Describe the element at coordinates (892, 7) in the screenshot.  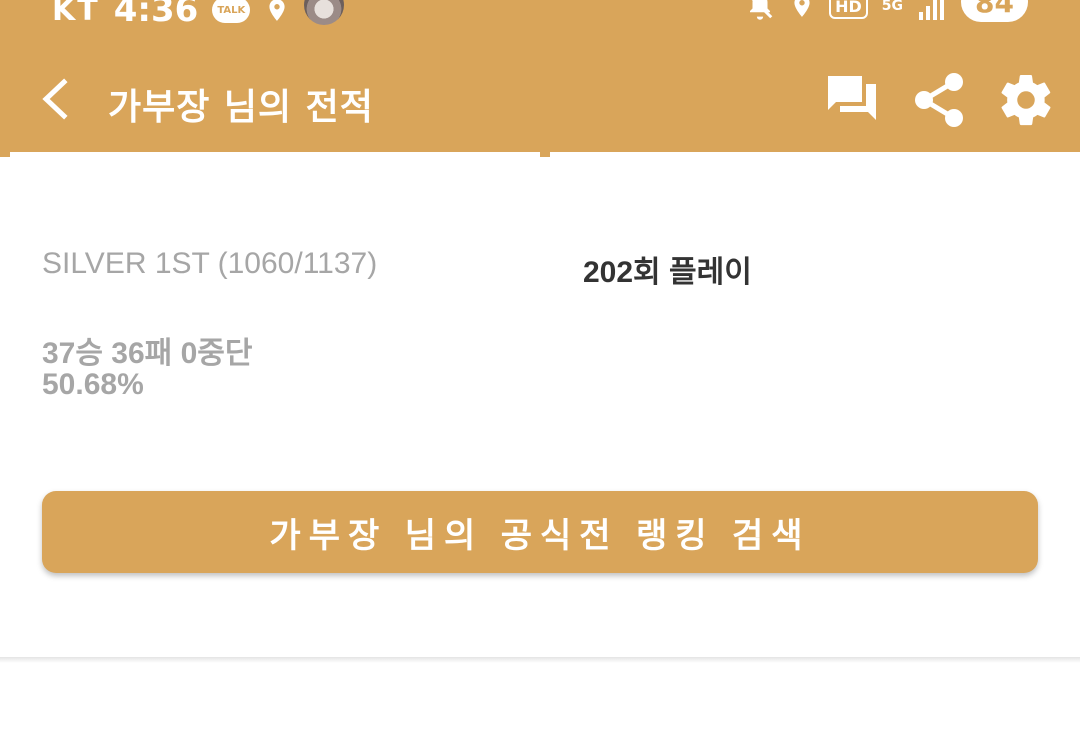
I see `network-5g-icon: 5G` at that location.